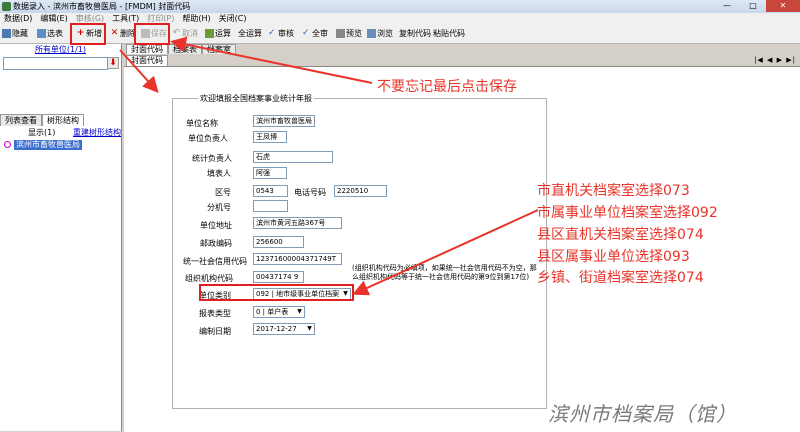 The image size is (800, 432). I want to click on choice-line-4: 县区属事业单位选择093, so click(613, 257).